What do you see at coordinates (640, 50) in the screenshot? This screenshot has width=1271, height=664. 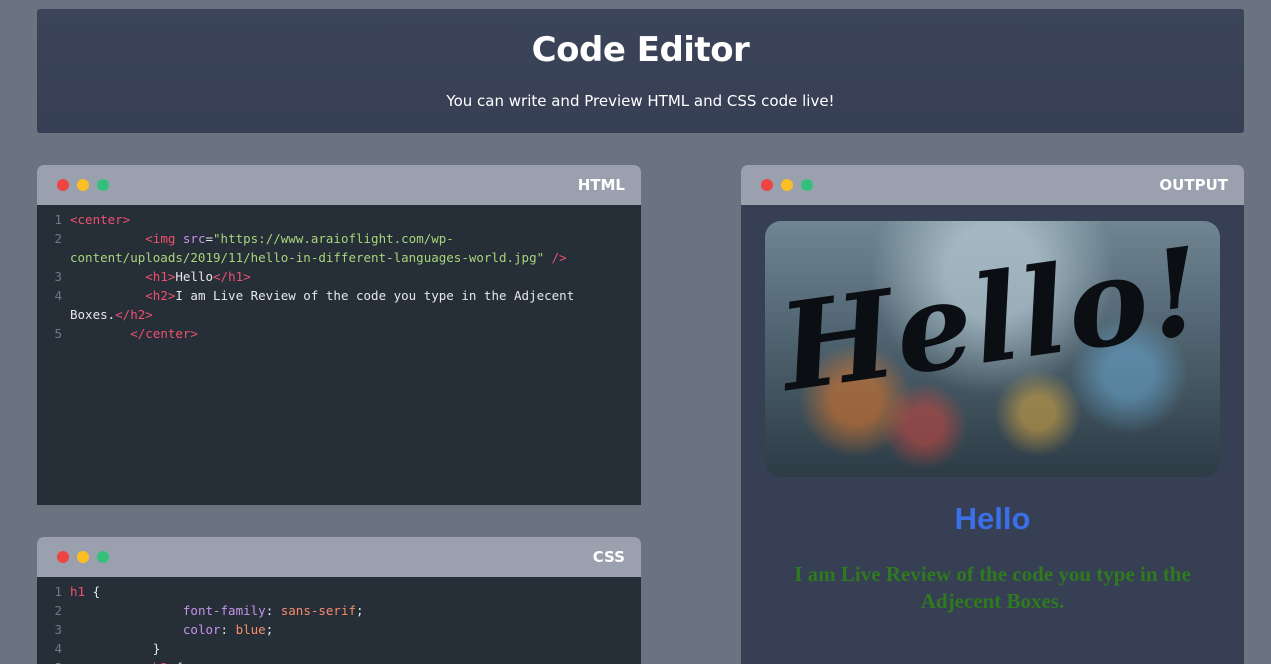 I see `page-title: Code Editor` at bounding box center [640, 50].